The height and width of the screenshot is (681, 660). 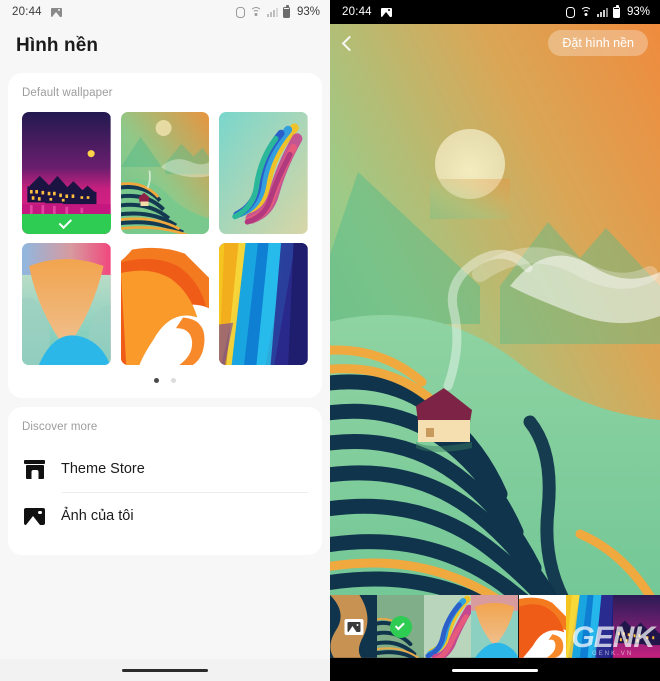 What do you see at coordinates (495, 12) in the screenshot?
I see `status-bar-dark: 20:44 93%` at bounding box center [495, 12].